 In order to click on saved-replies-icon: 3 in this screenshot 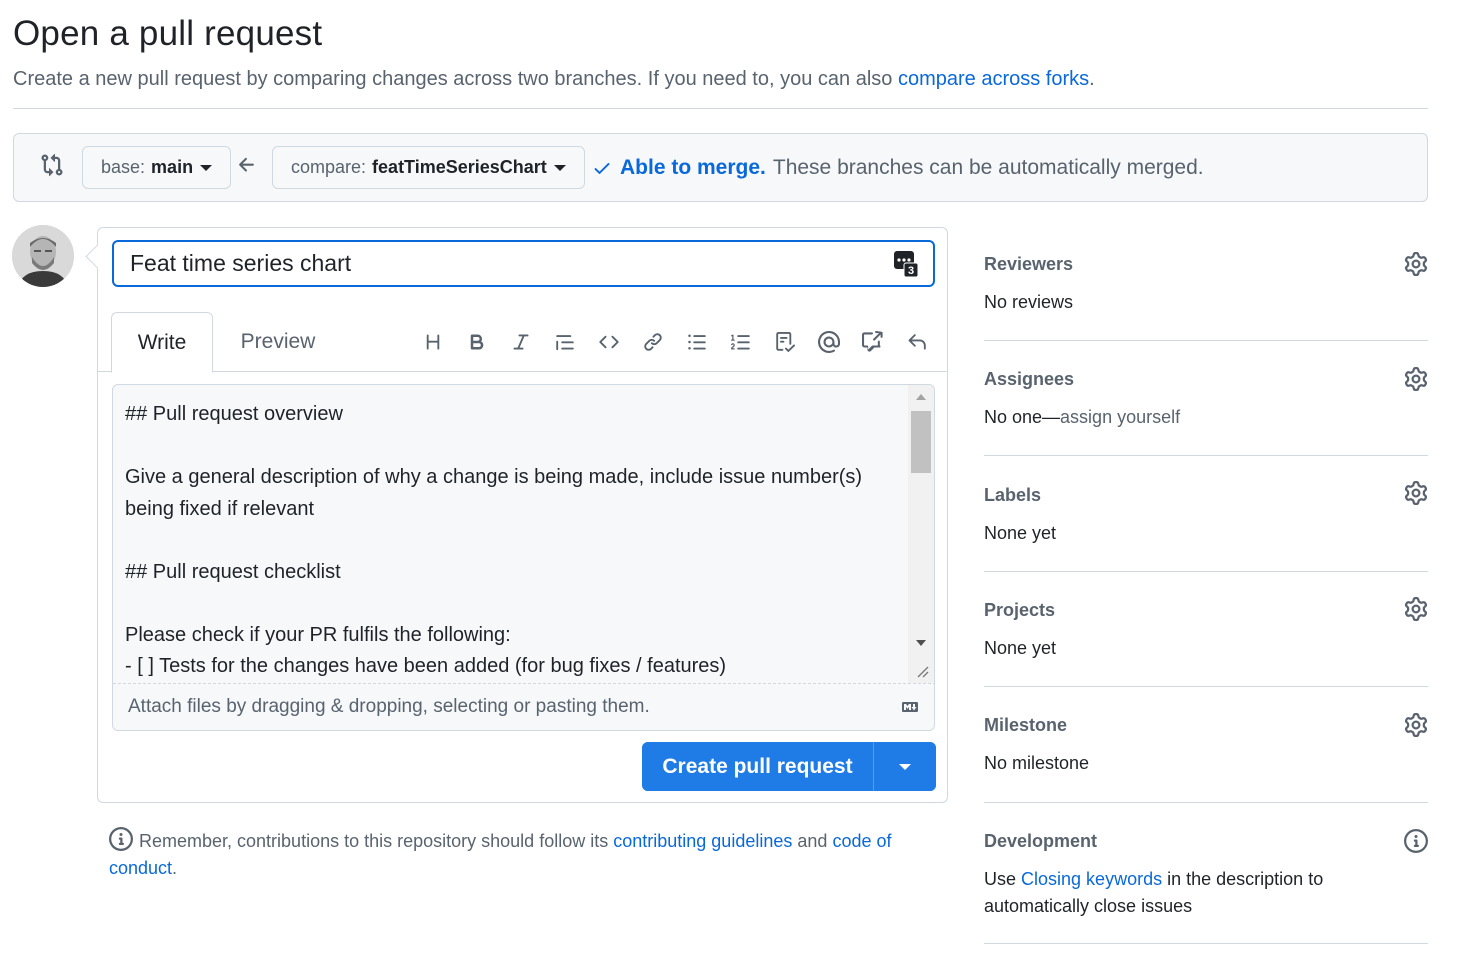, I will do `click(906, 264)`.